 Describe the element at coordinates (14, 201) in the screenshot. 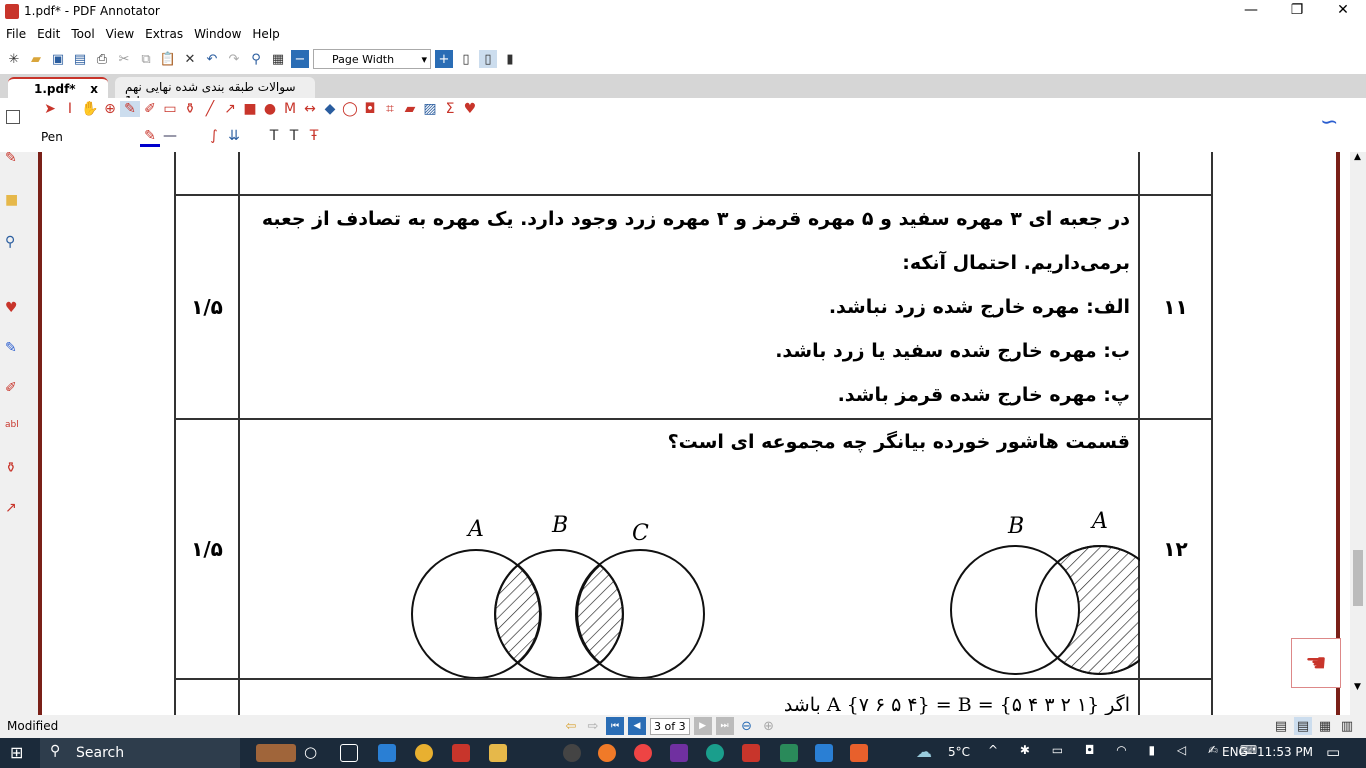

I see `note-icon: ■` at that location.